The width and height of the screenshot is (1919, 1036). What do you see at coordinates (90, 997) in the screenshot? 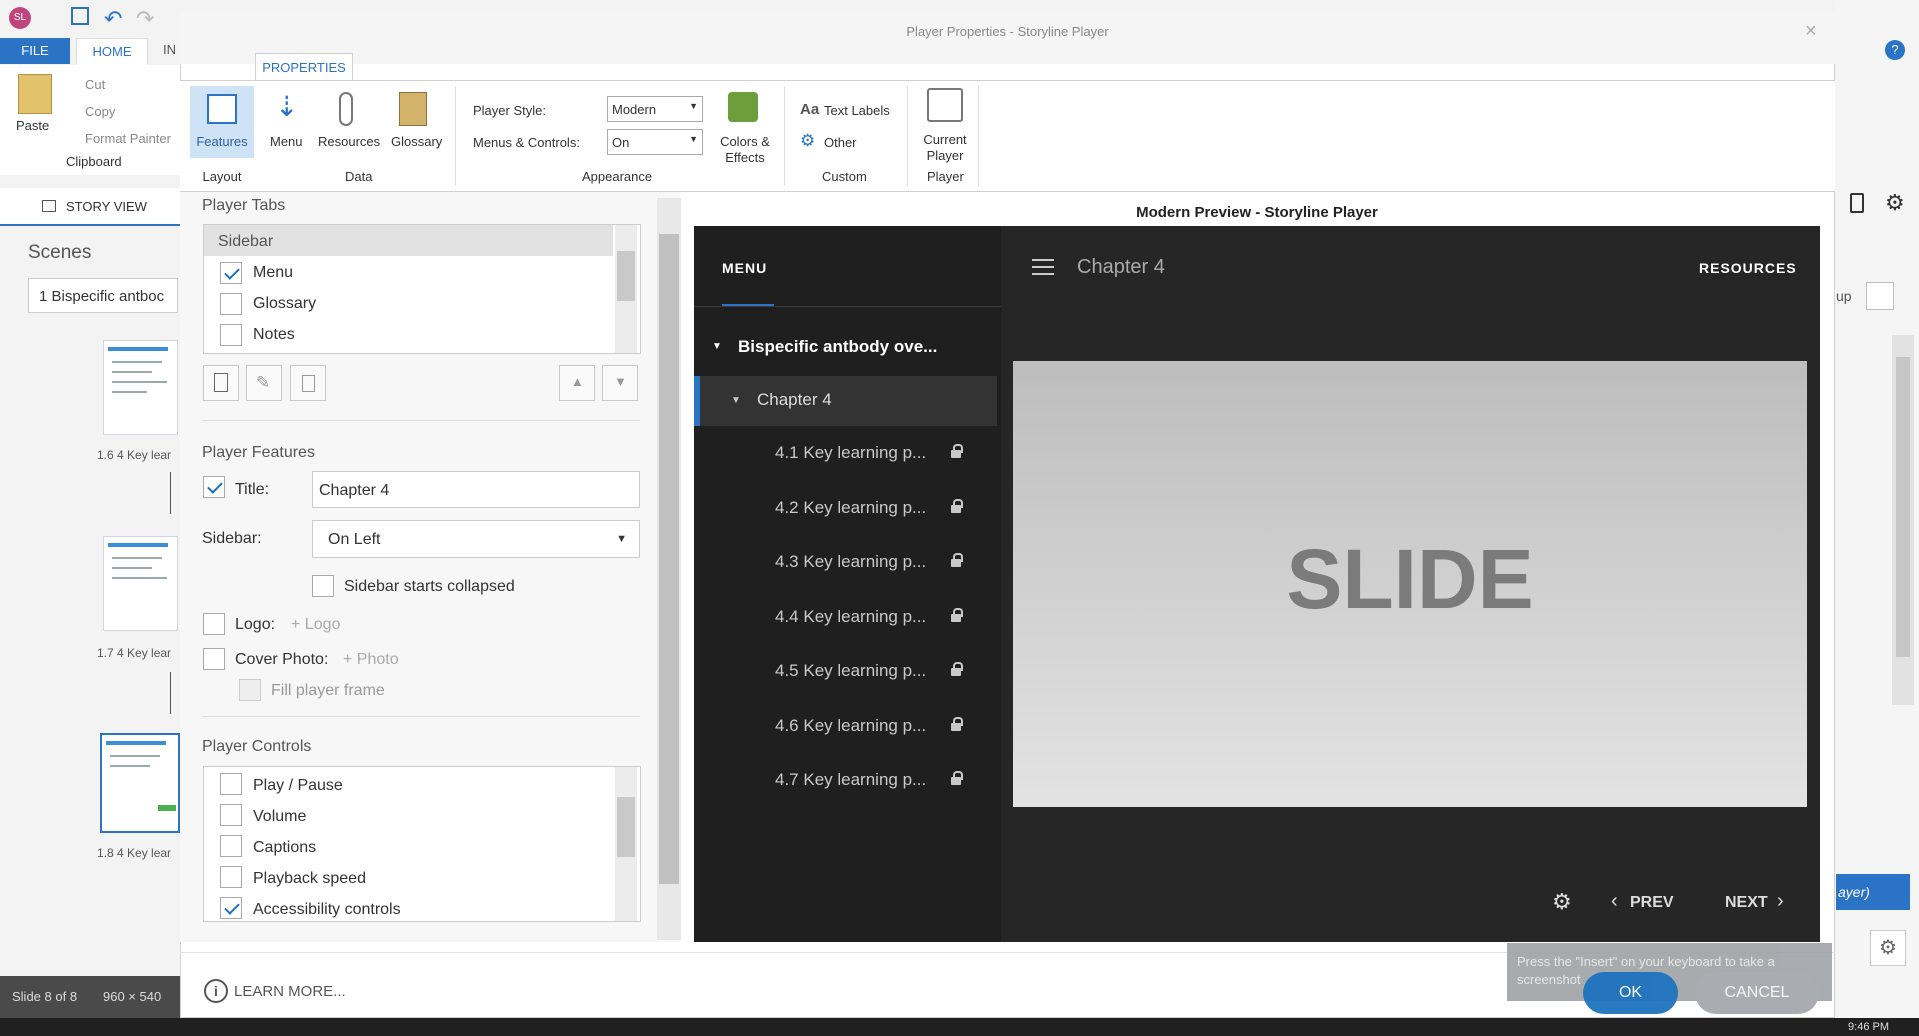
I see `status-bar: Slide 8 of 8 960 × 540` at bounding box center [90, 997].